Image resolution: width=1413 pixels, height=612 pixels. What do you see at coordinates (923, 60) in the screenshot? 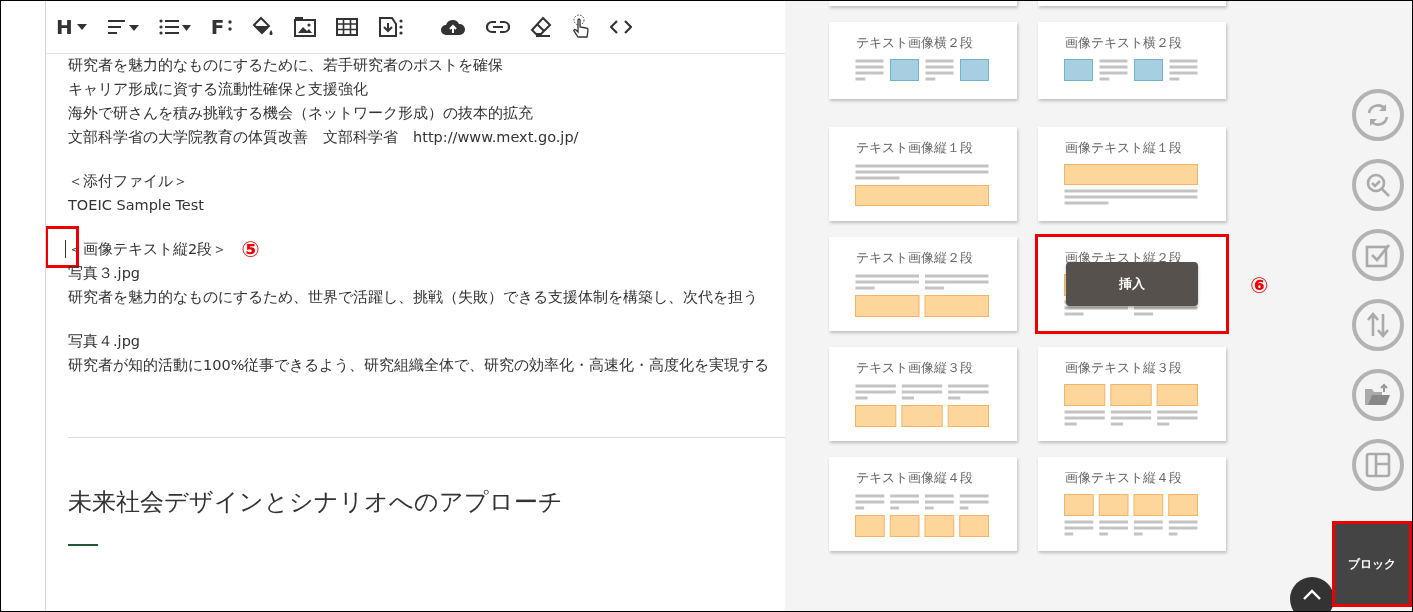
I see `template-card: テキスト画像横２段` at bounding box center [923, 60].